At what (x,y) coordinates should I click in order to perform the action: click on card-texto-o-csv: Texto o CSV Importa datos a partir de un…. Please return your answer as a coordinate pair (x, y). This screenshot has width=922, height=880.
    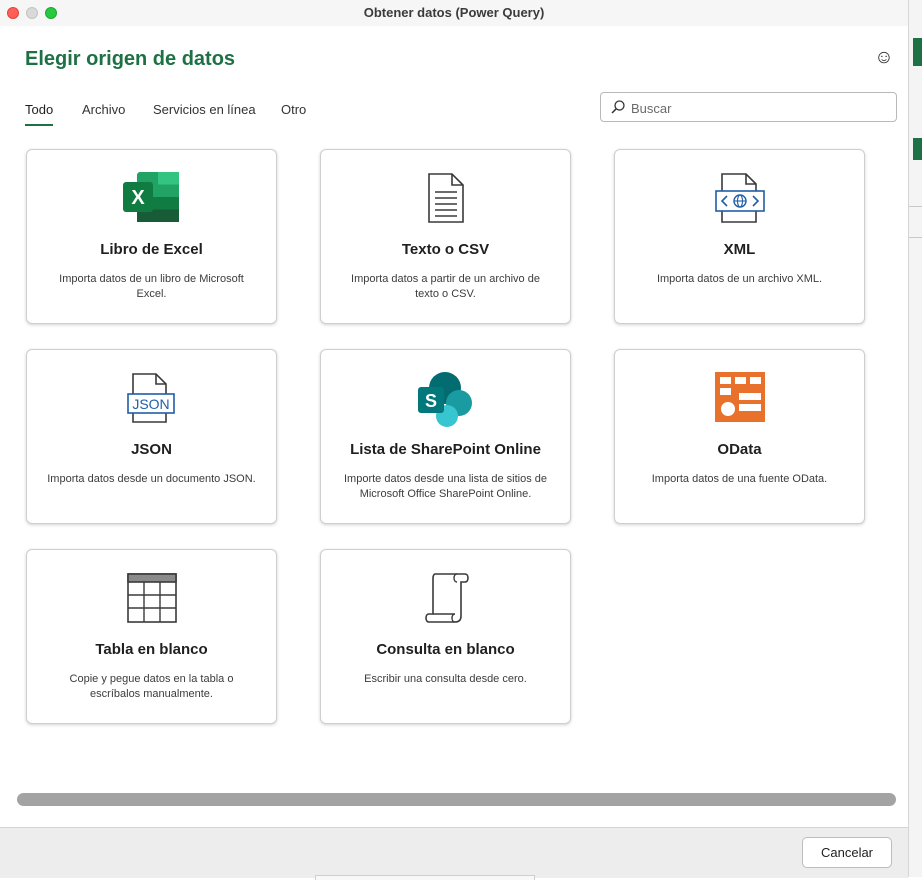
    Looking at the image, I should click on (445, 236).